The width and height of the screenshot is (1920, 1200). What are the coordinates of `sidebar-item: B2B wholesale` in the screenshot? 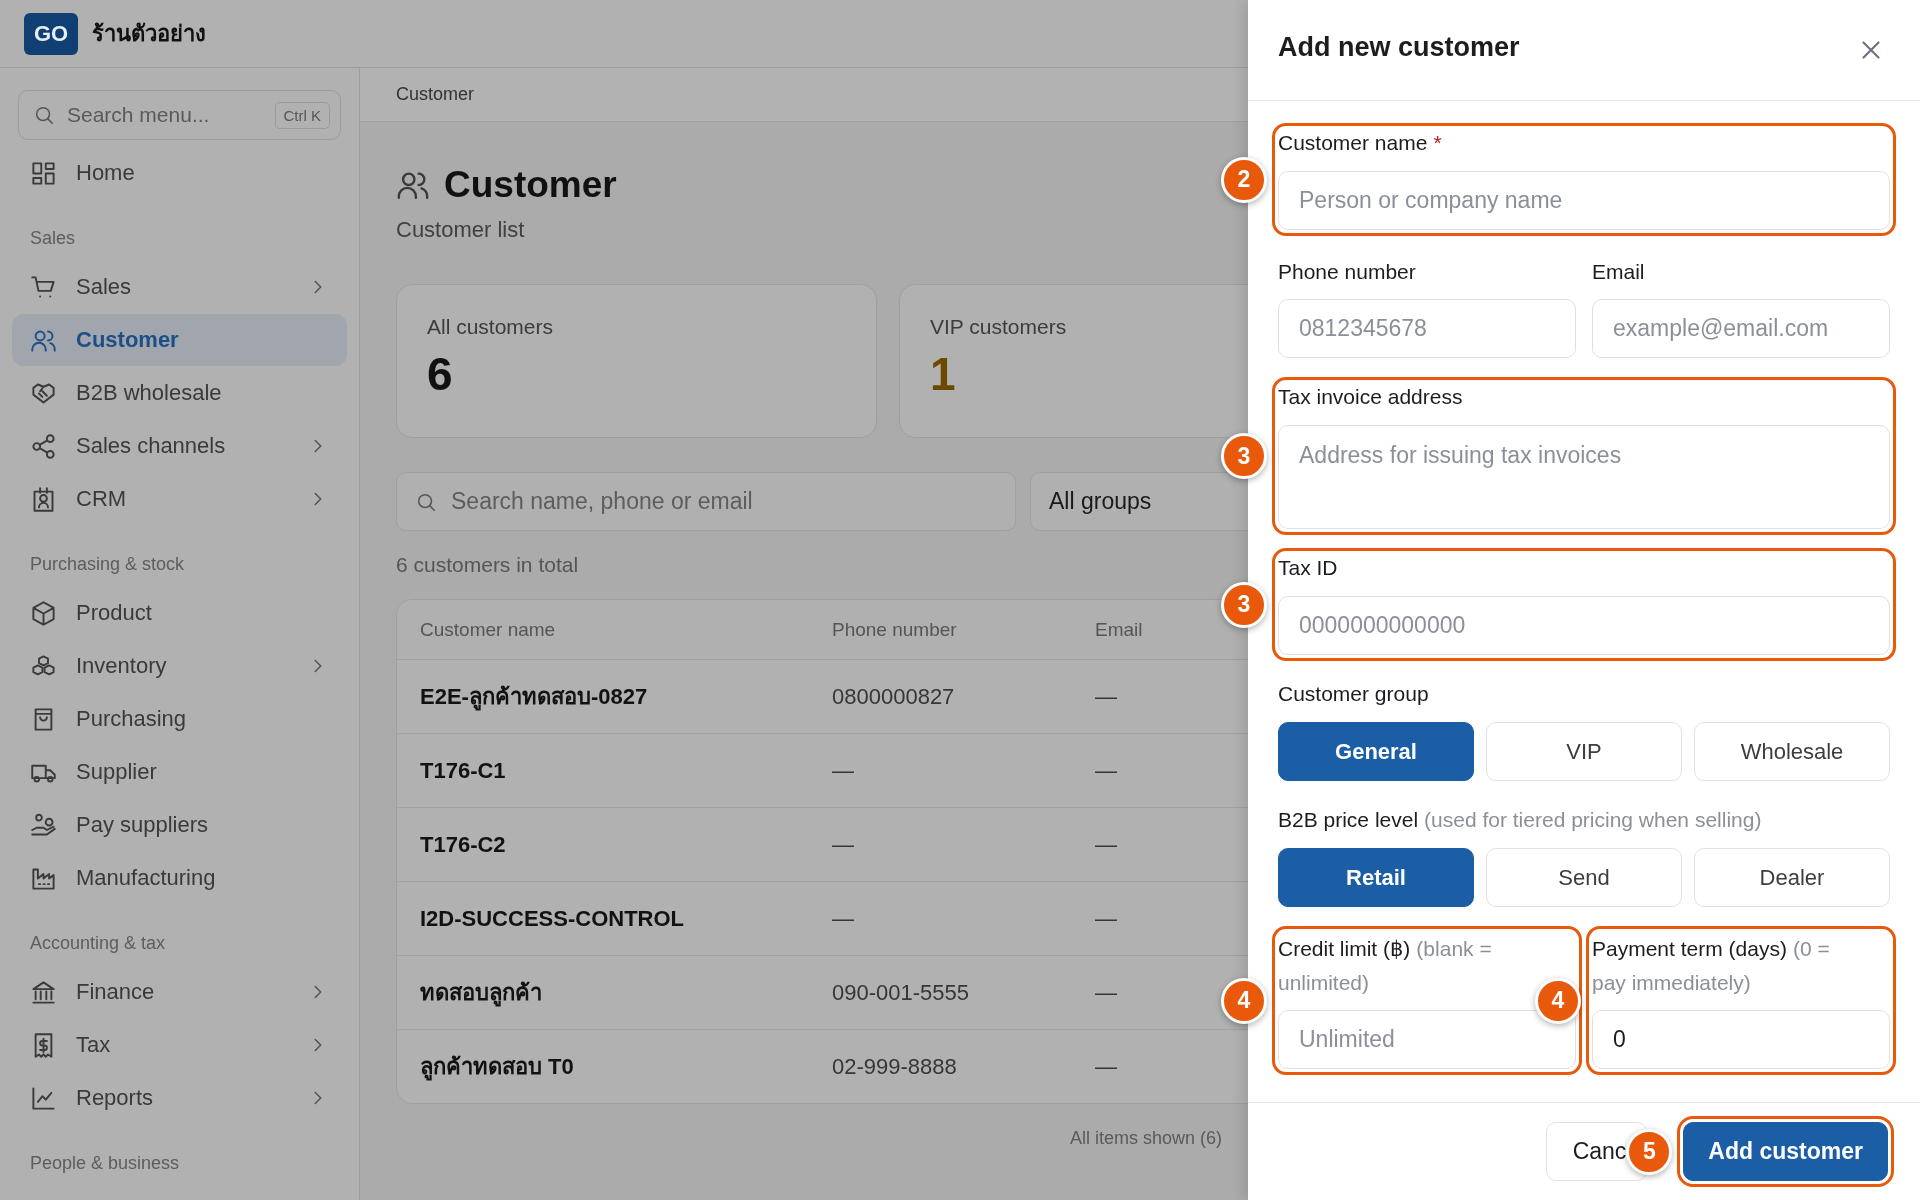 It's located at (179, 393).